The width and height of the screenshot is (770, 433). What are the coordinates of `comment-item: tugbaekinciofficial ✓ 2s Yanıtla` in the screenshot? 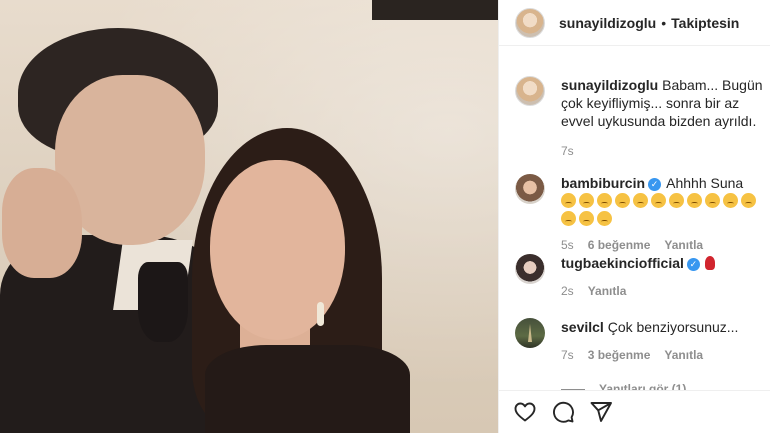 It's located at (640, 276).